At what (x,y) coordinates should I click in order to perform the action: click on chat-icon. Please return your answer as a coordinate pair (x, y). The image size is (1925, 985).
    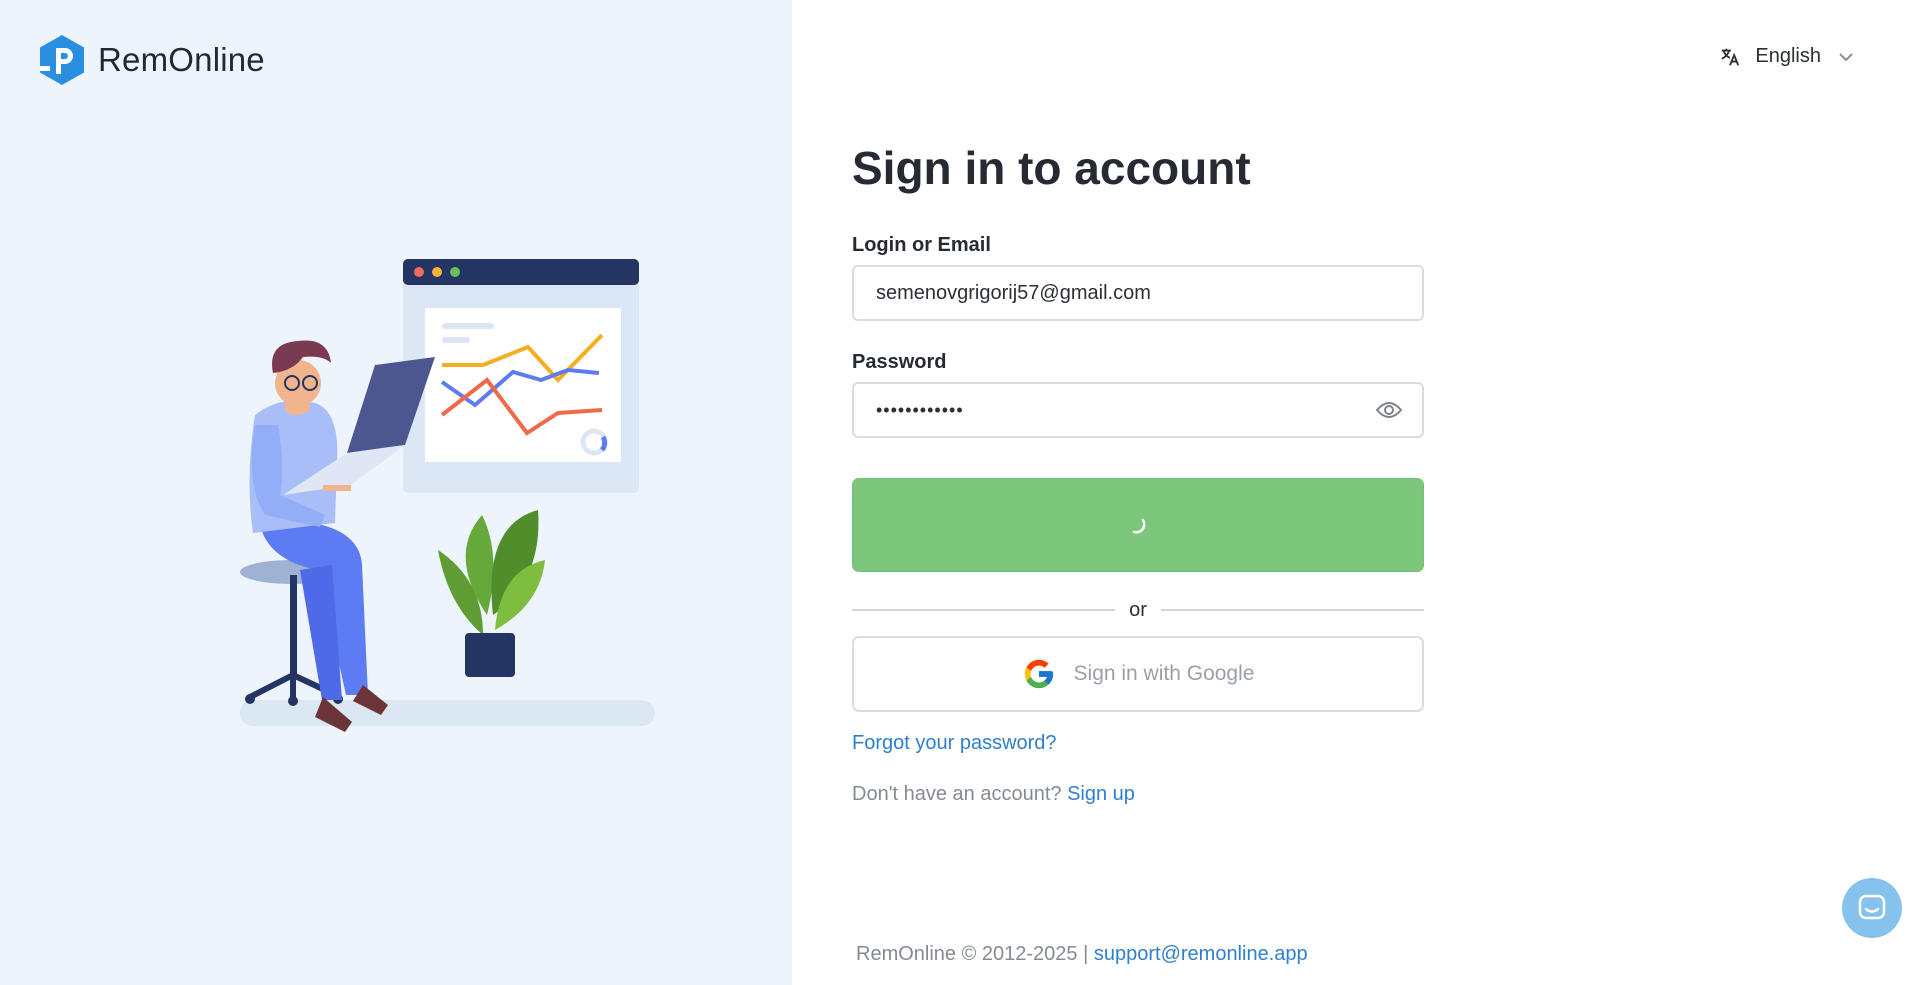
    Looking at the image, I should click on (1872, 907).